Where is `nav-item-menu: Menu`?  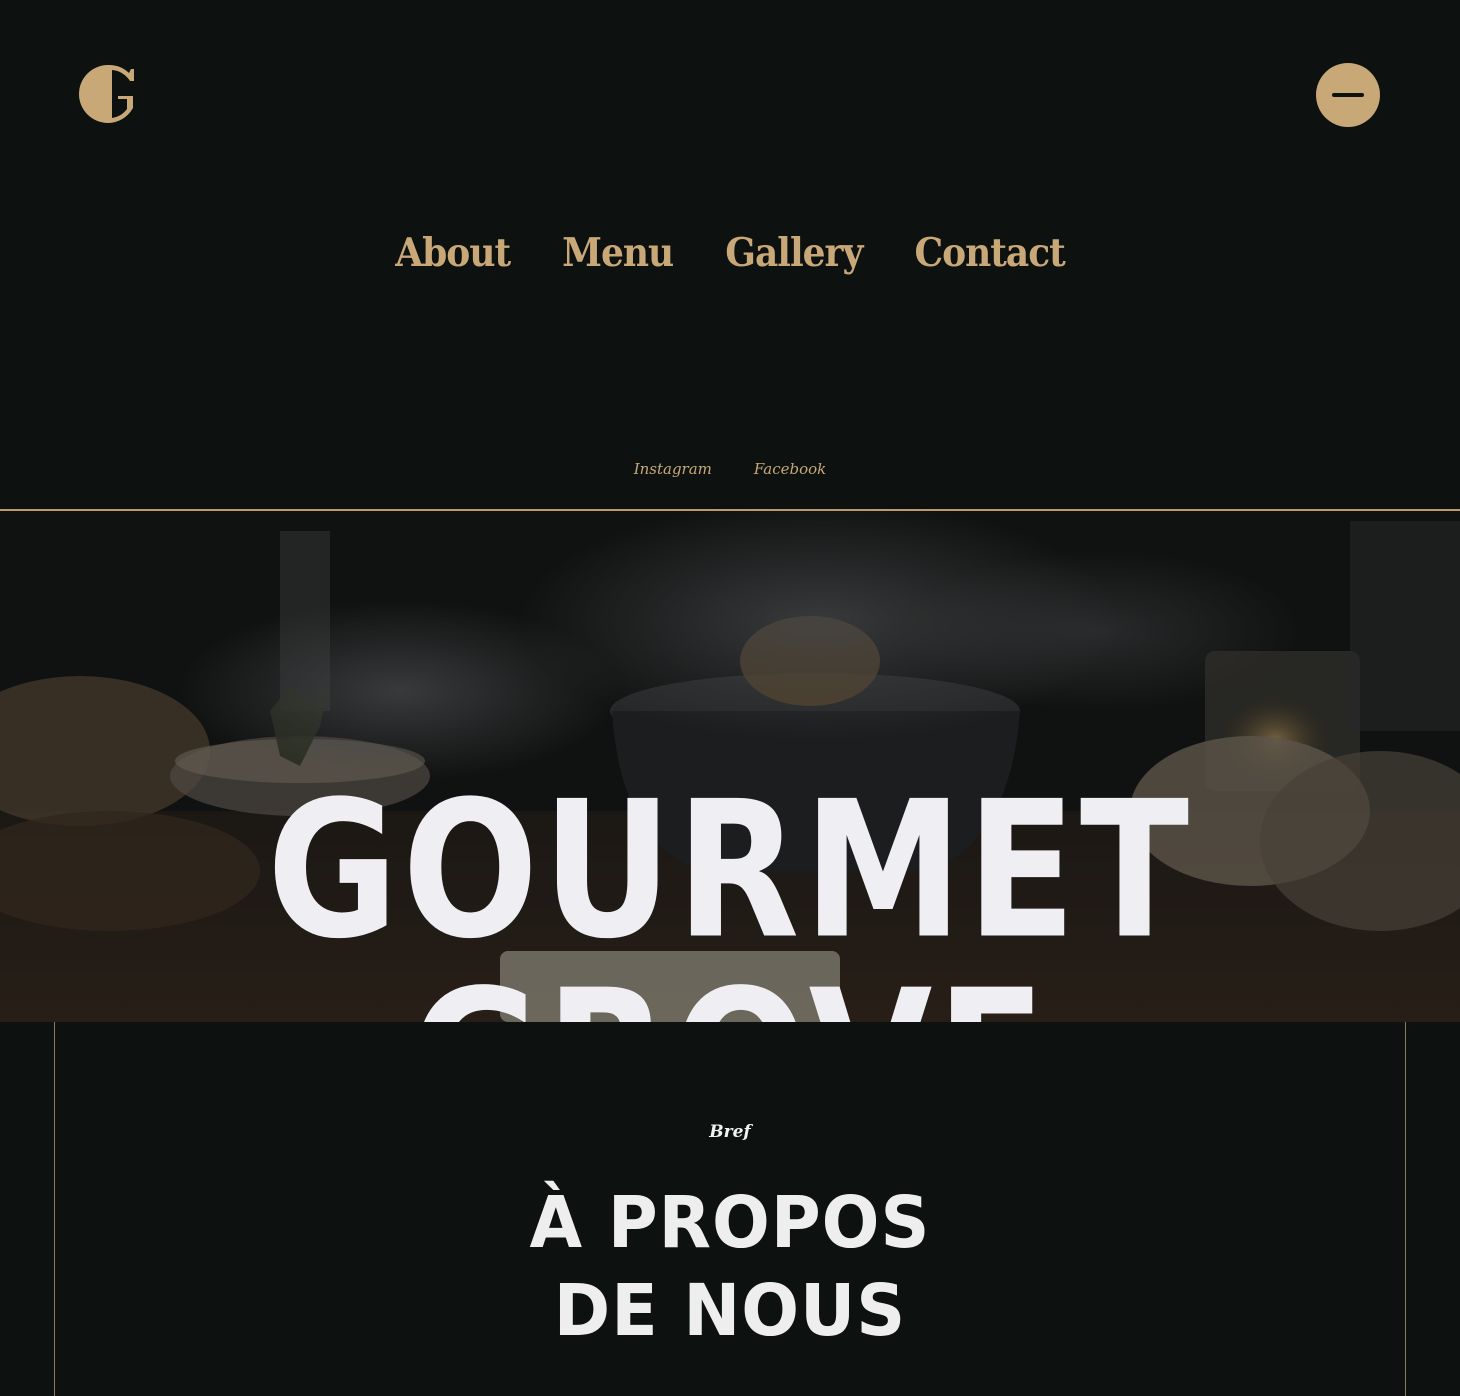 nav-item-menu: Menu is located at coordinates (618, 252).